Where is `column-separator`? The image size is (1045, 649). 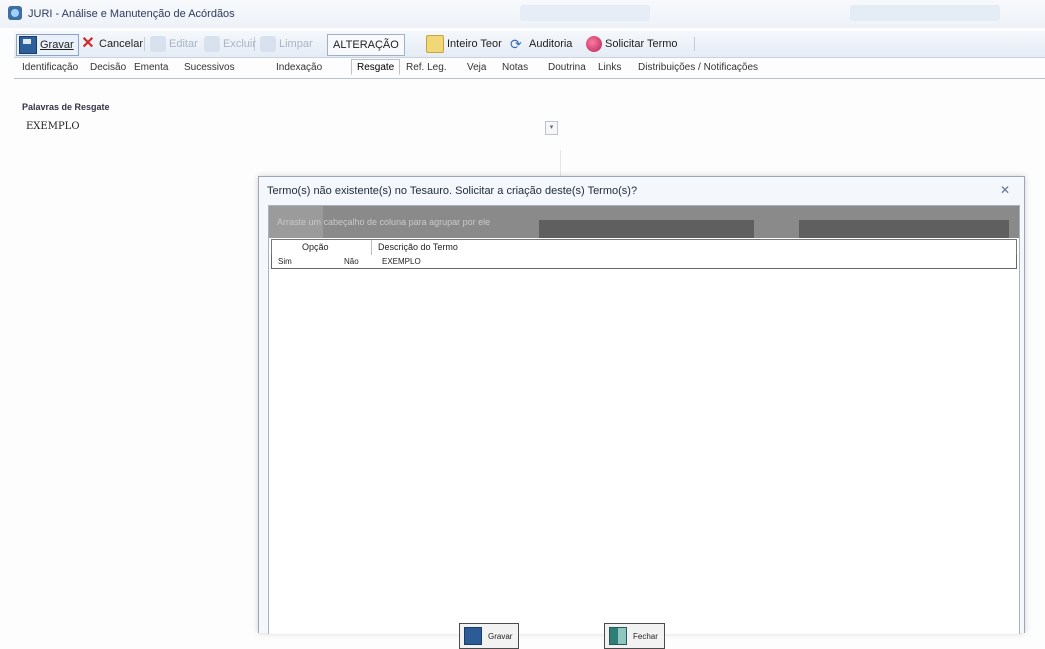 column-separator is located at coordinates (371, 247).